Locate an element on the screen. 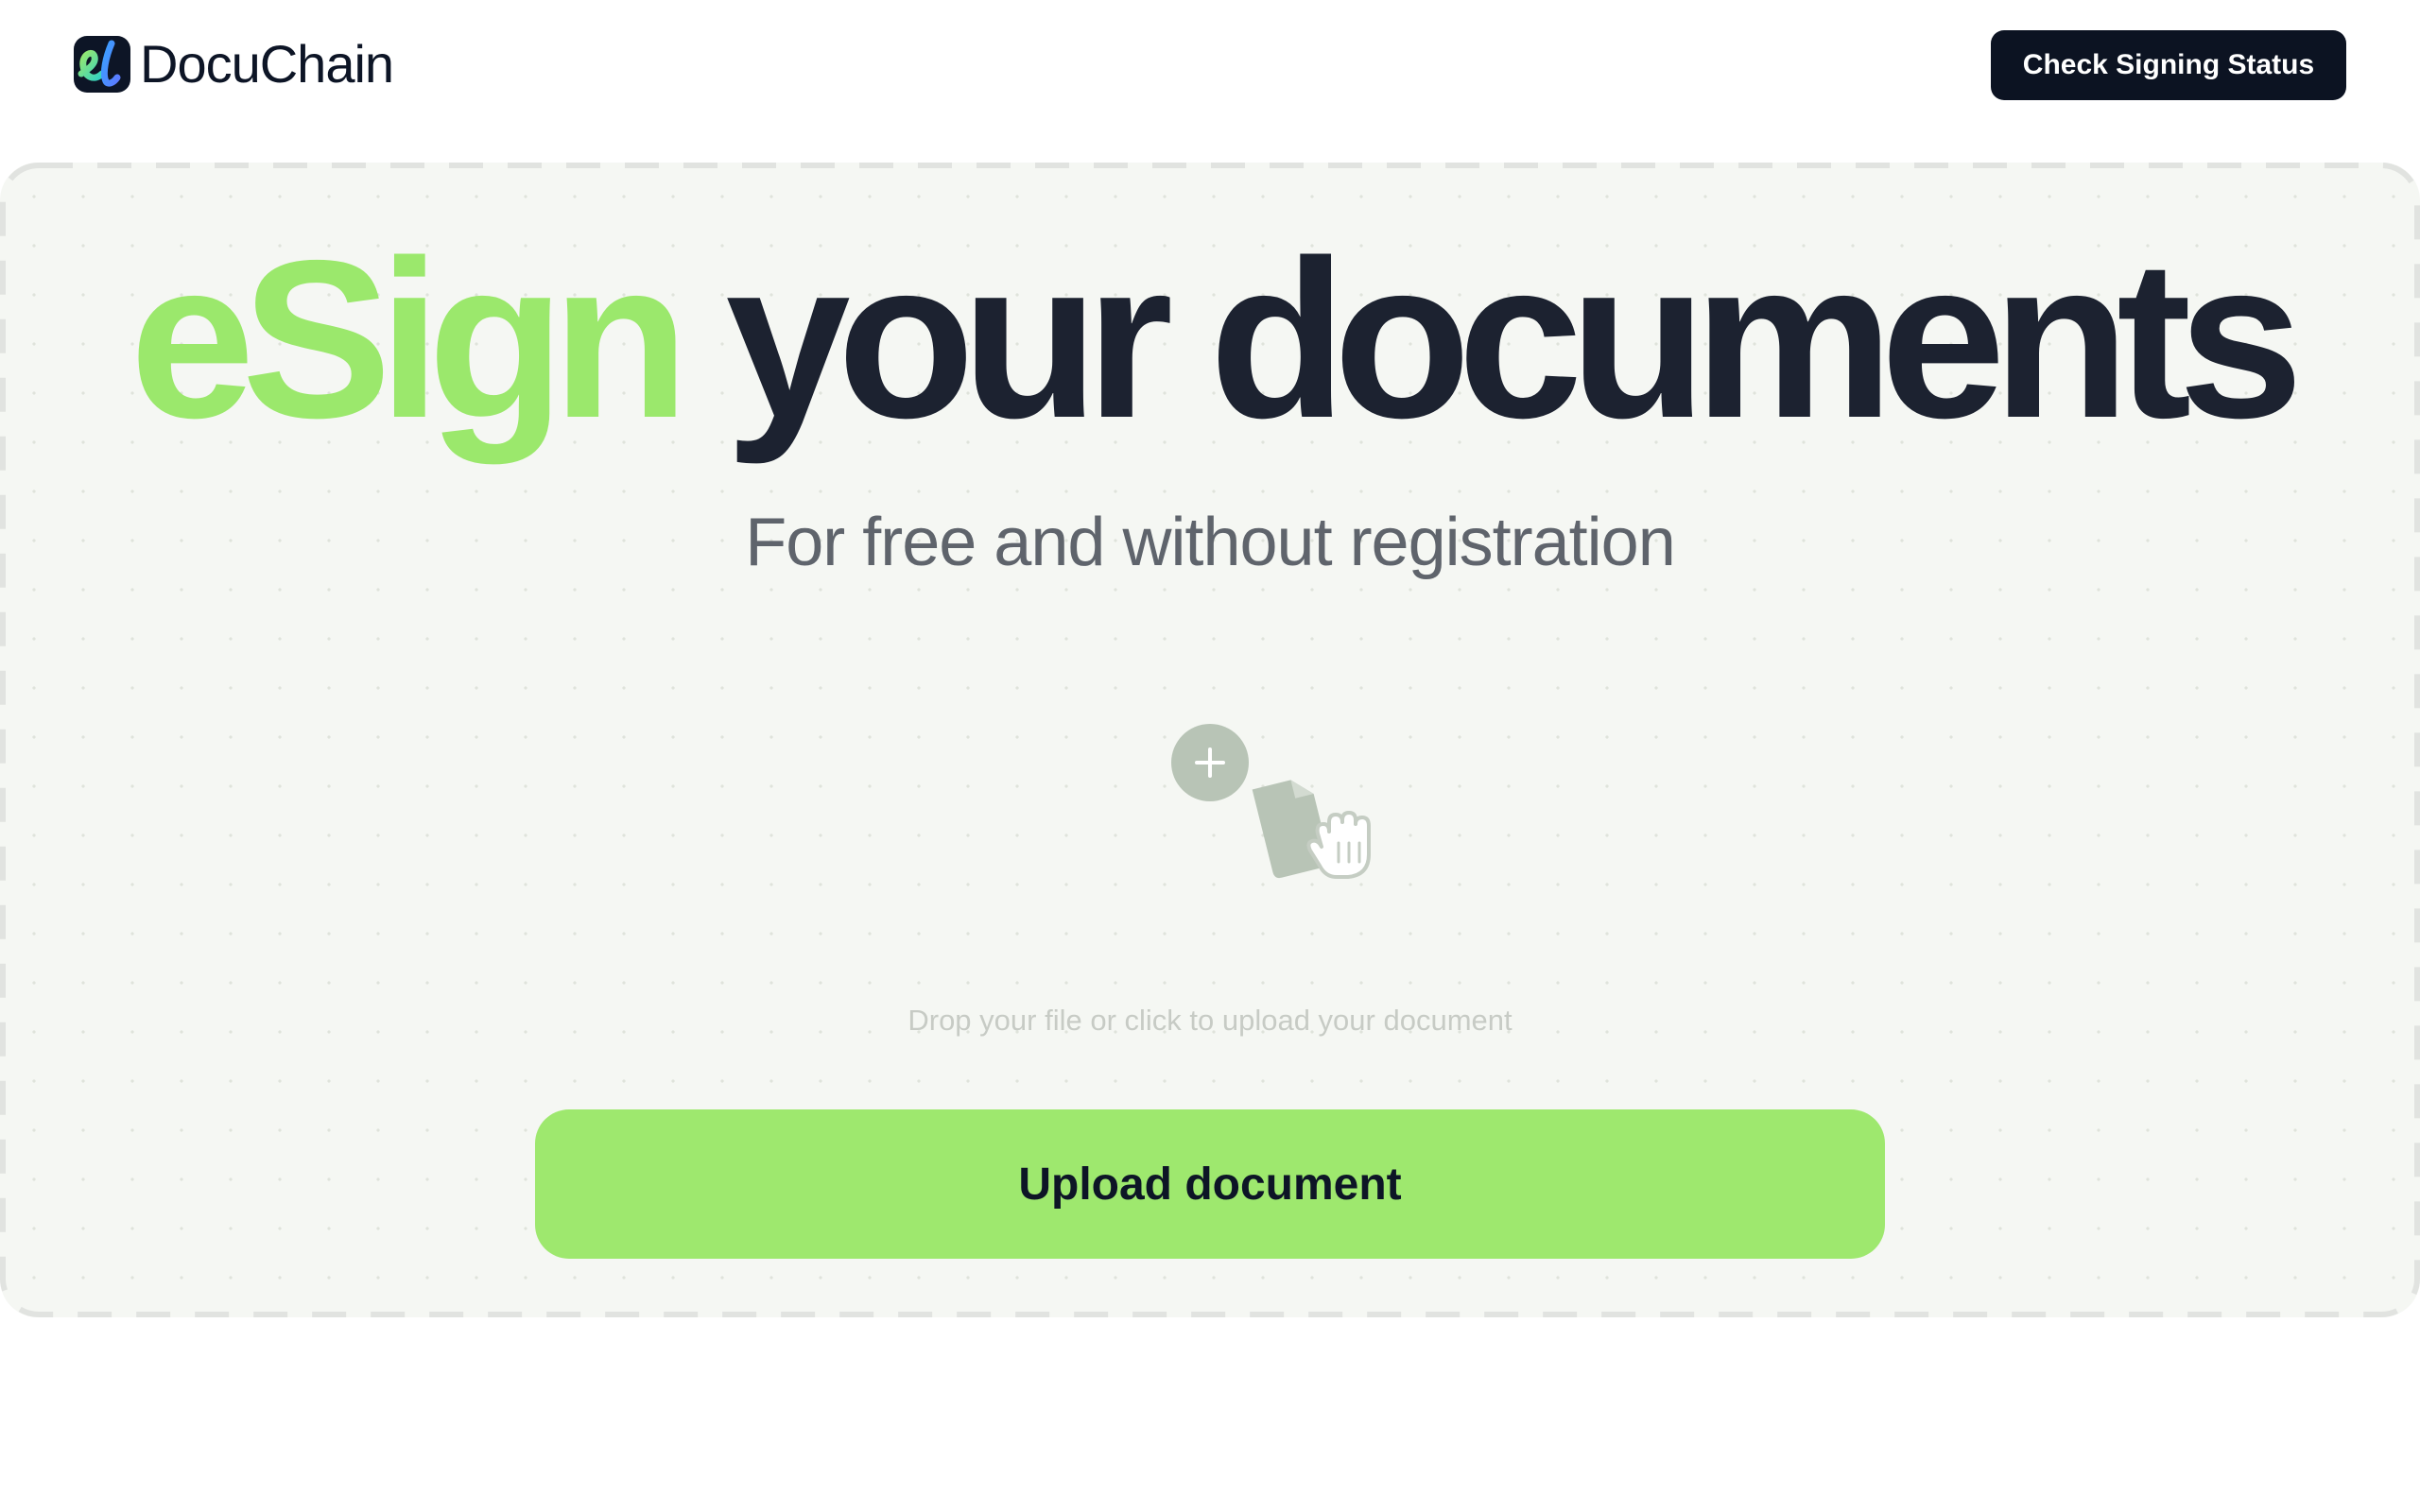 This screenshot has height=1512, width=2420. plus-icon is located at coordinates (1210, 762).